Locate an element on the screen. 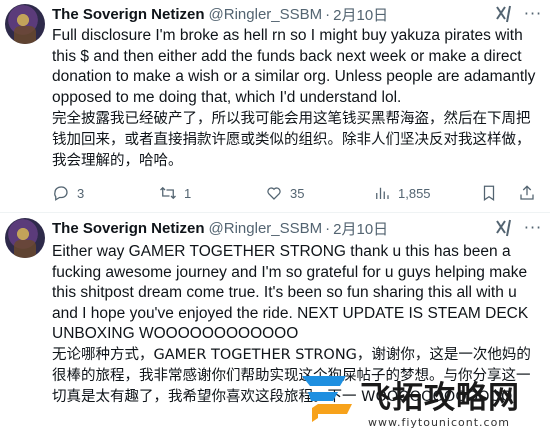 This screenshot has height=434, width=550. watermark-brand: 飞拓攻略网 is located at coordinates (440, 398).